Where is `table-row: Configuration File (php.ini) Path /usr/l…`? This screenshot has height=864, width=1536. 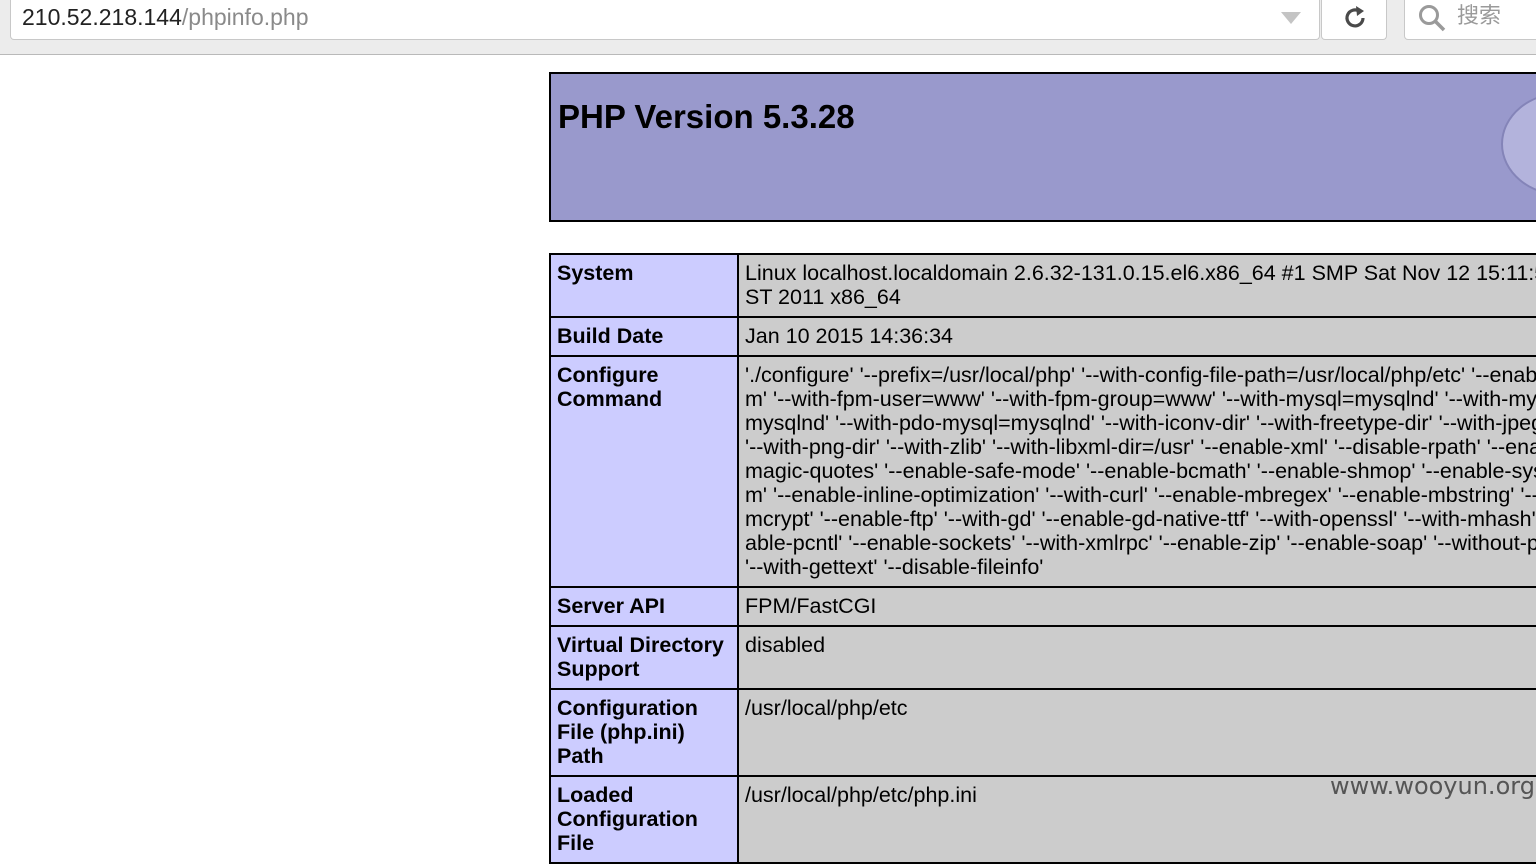 table-row: Configuration File (php.ini) Path /usr/l… is located at coordinates (1042, 732).